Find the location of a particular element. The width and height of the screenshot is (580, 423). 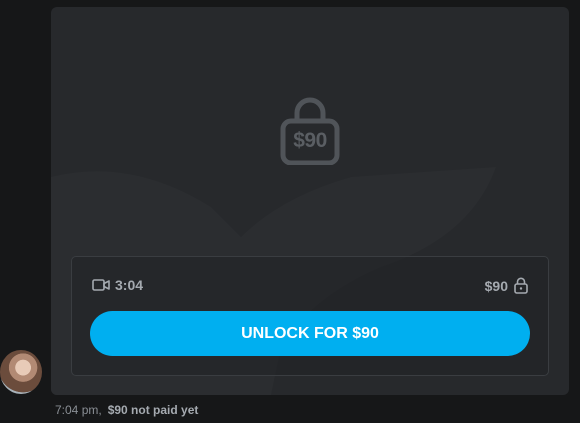

message-time: 7:04 pm, is located at coordinates (78, 410).